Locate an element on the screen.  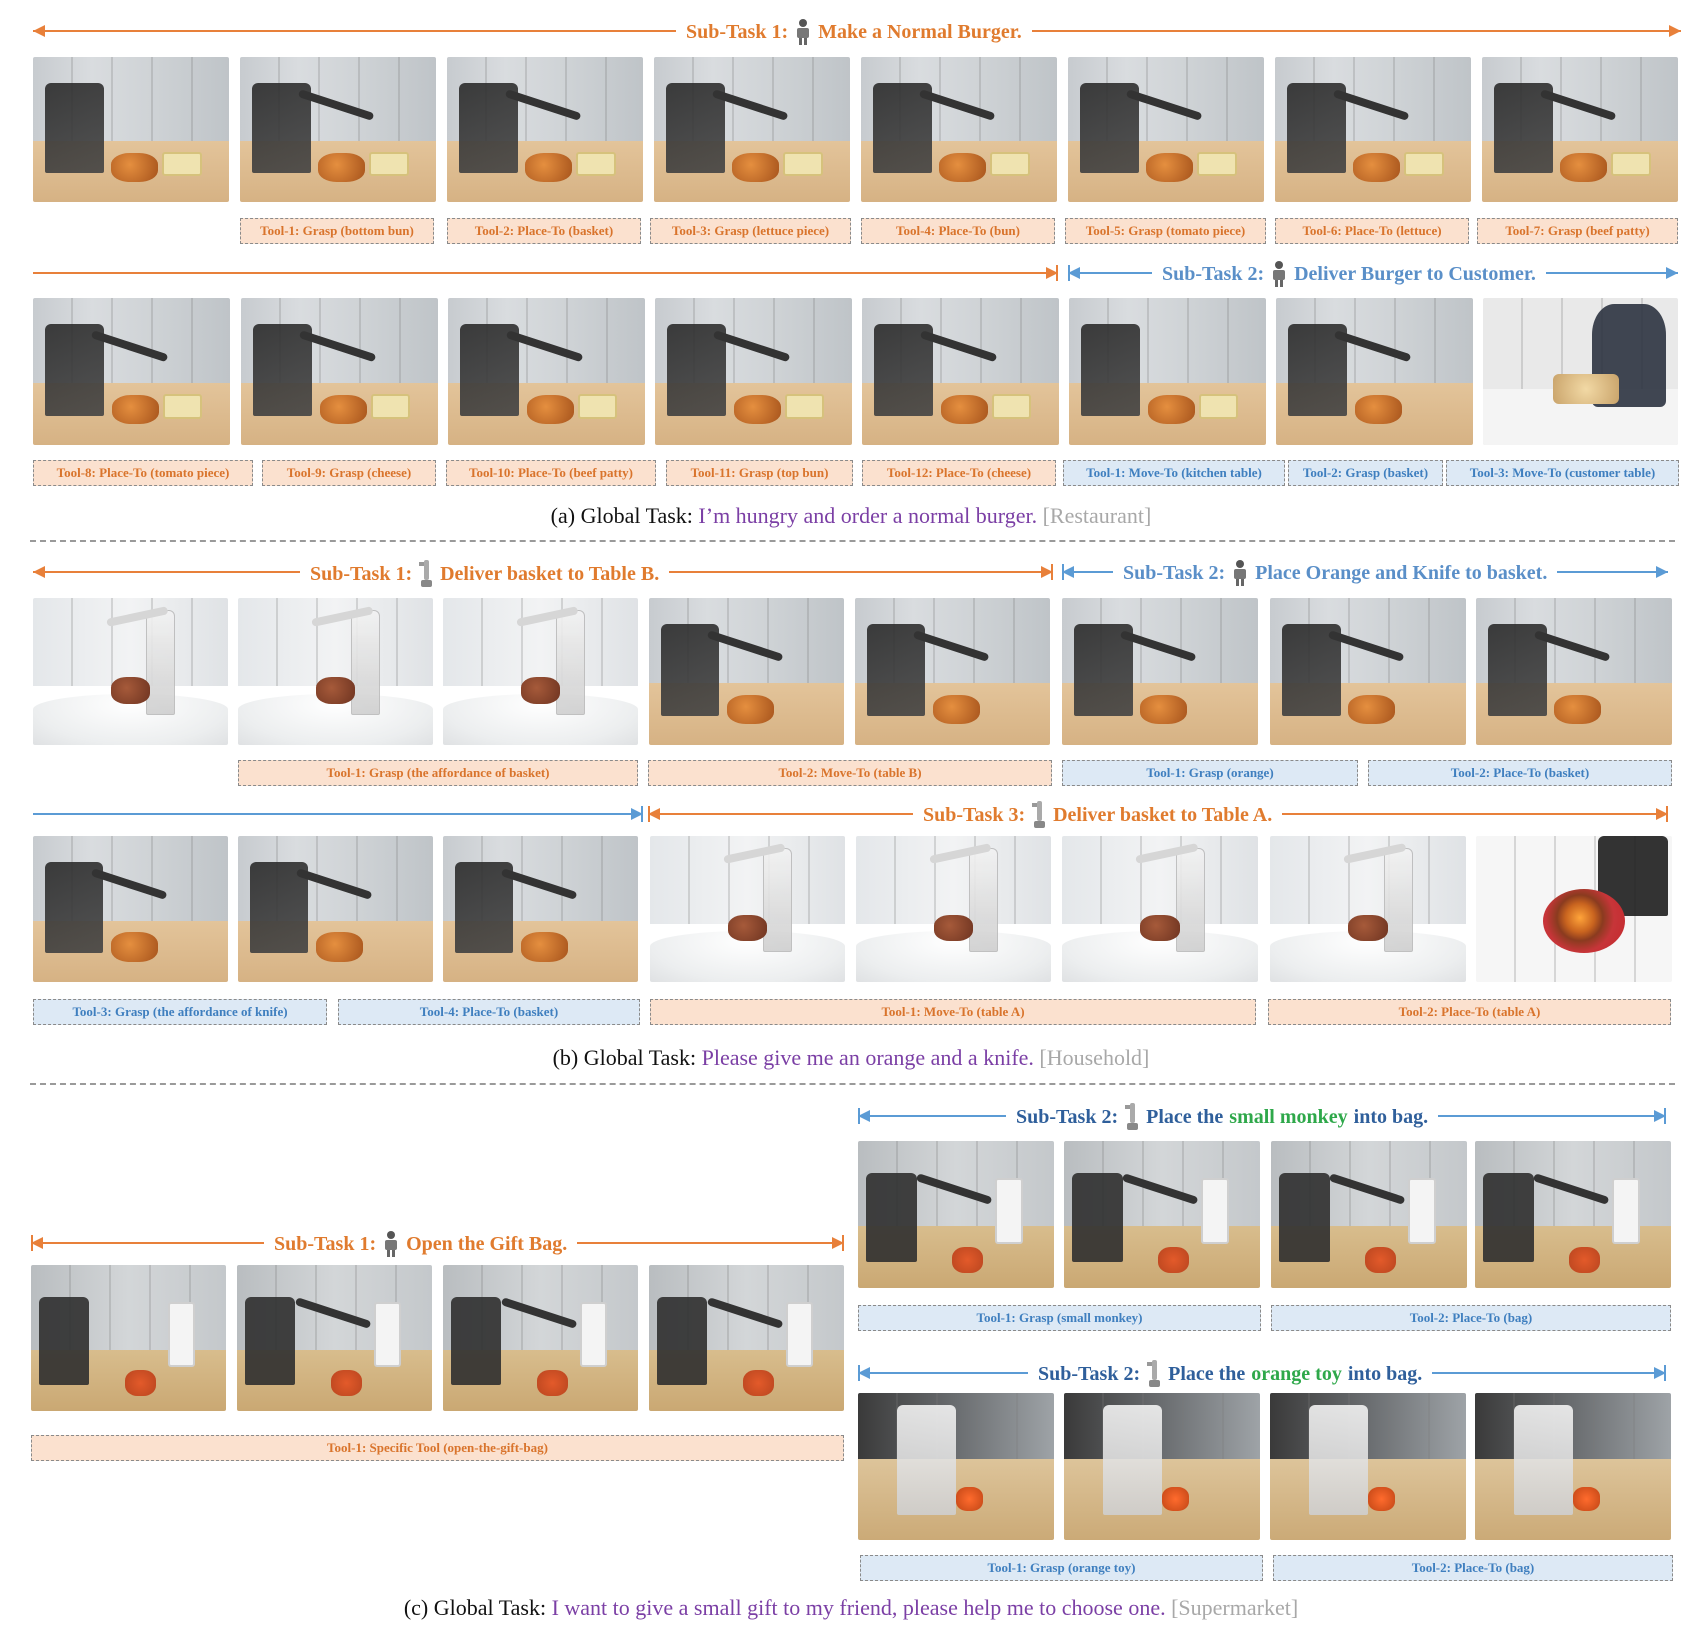
caption-lead: (b) Global Task: is located at coordinates (627, 1057).